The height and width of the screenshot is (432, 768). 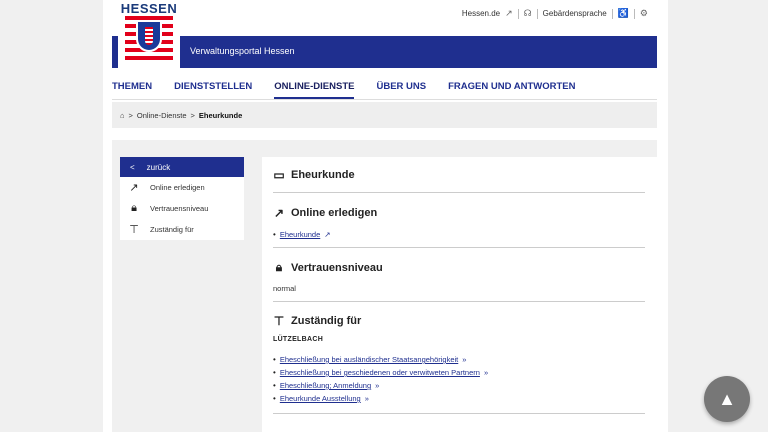 What do you see at coordinates (459, 175) in the screenshot?
I see `page-title: ▭ Eheurkunde` at bounding box center [459, 175].